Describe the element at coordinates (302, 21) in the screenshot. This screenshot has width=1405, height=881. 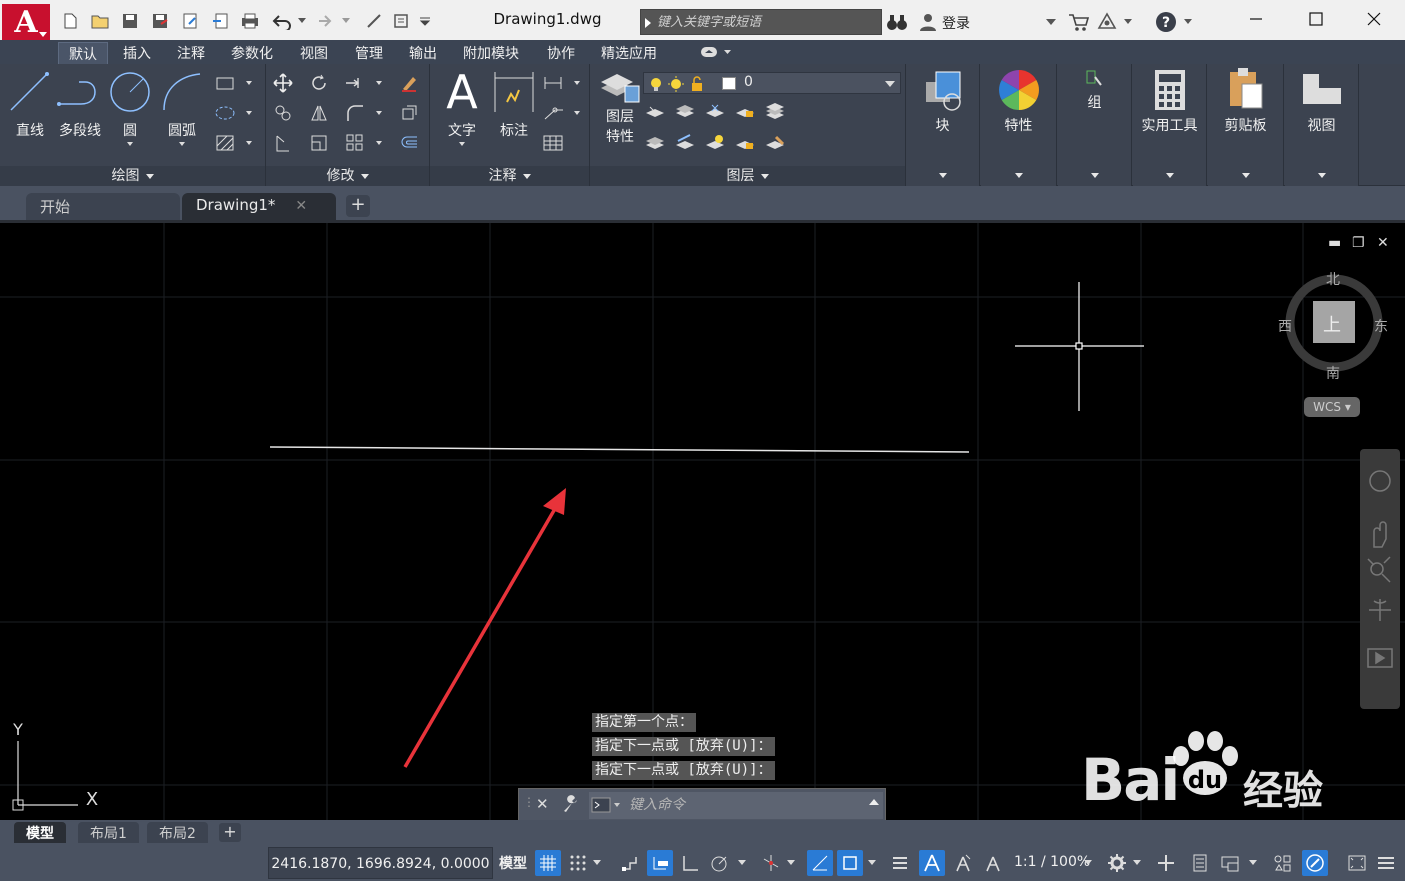
I see `undo-dropdown-icon` at that location.